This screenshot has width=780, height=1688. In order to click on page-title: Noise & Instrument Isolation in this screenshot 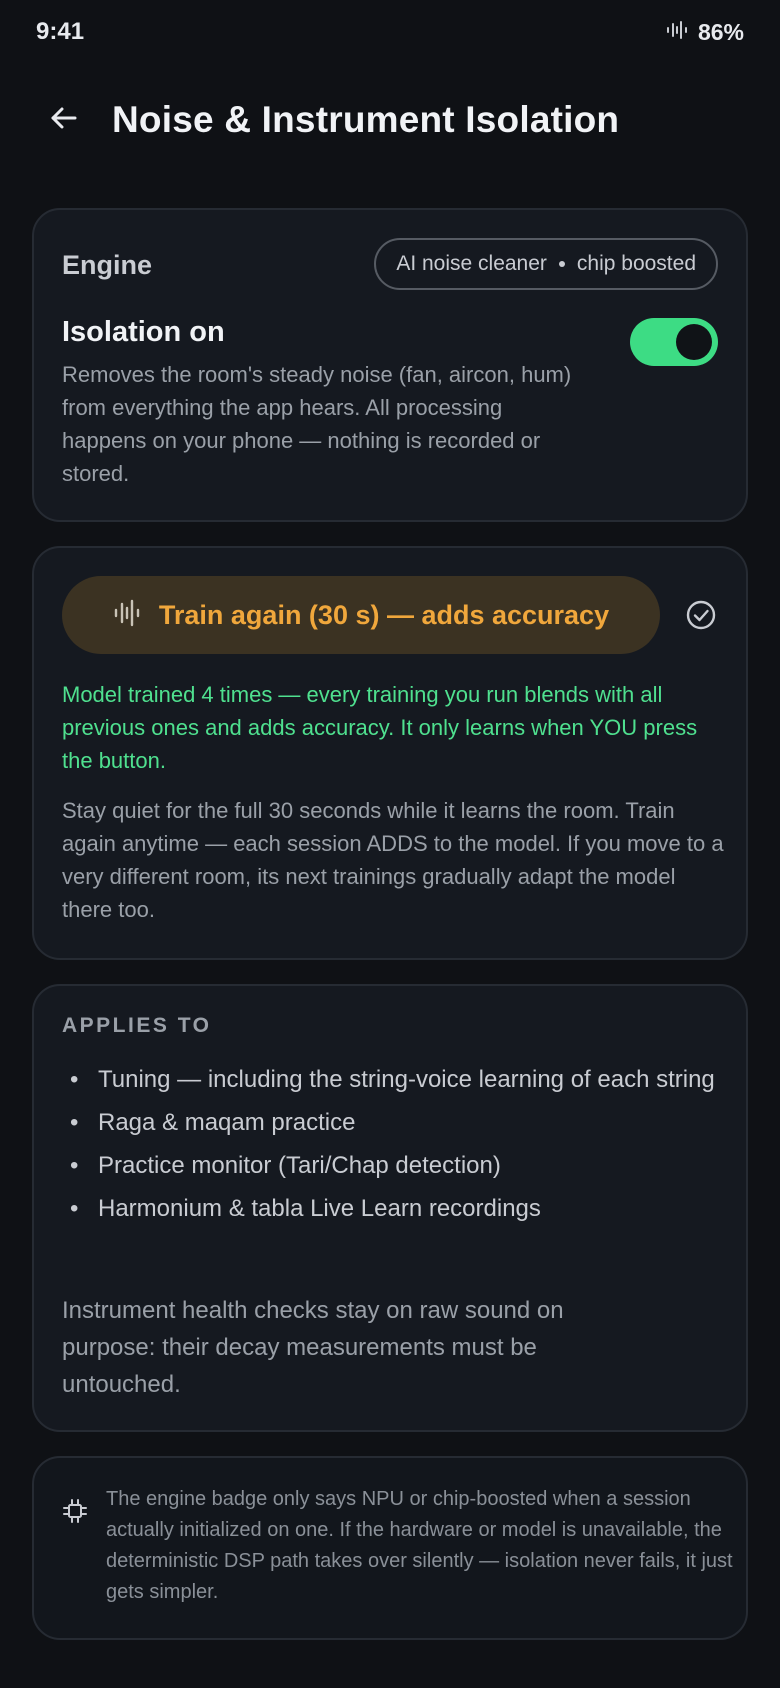, I will do `click(366, 119)`.